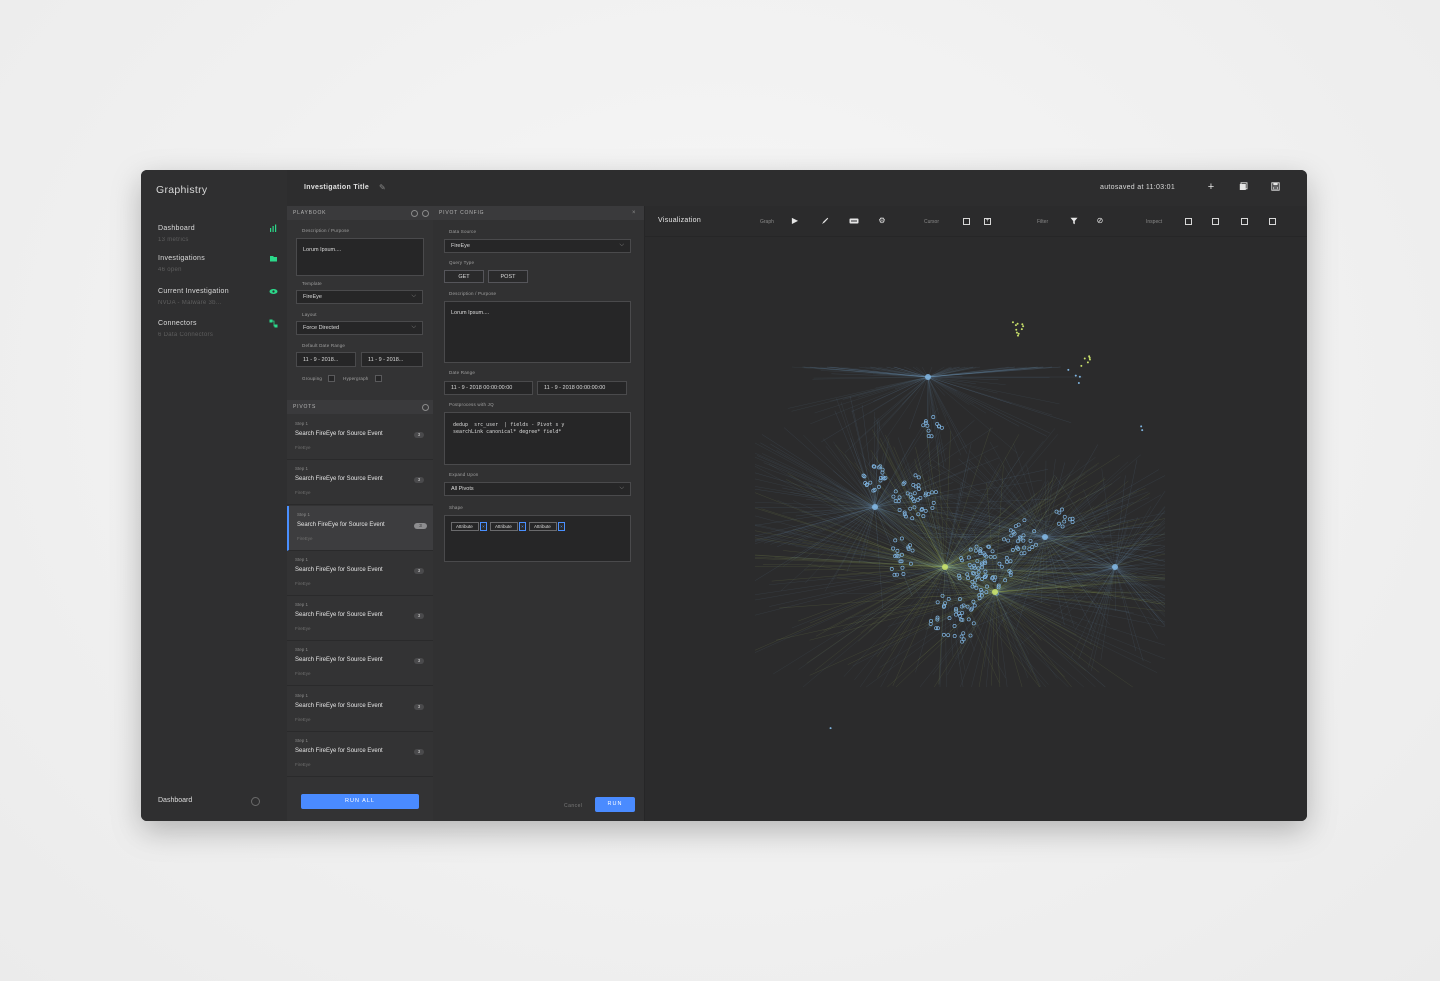  What do you see at coordinates (456, 507) in the screenshot?
I see `shape-label: Shape` at bounding box center [456, 507].